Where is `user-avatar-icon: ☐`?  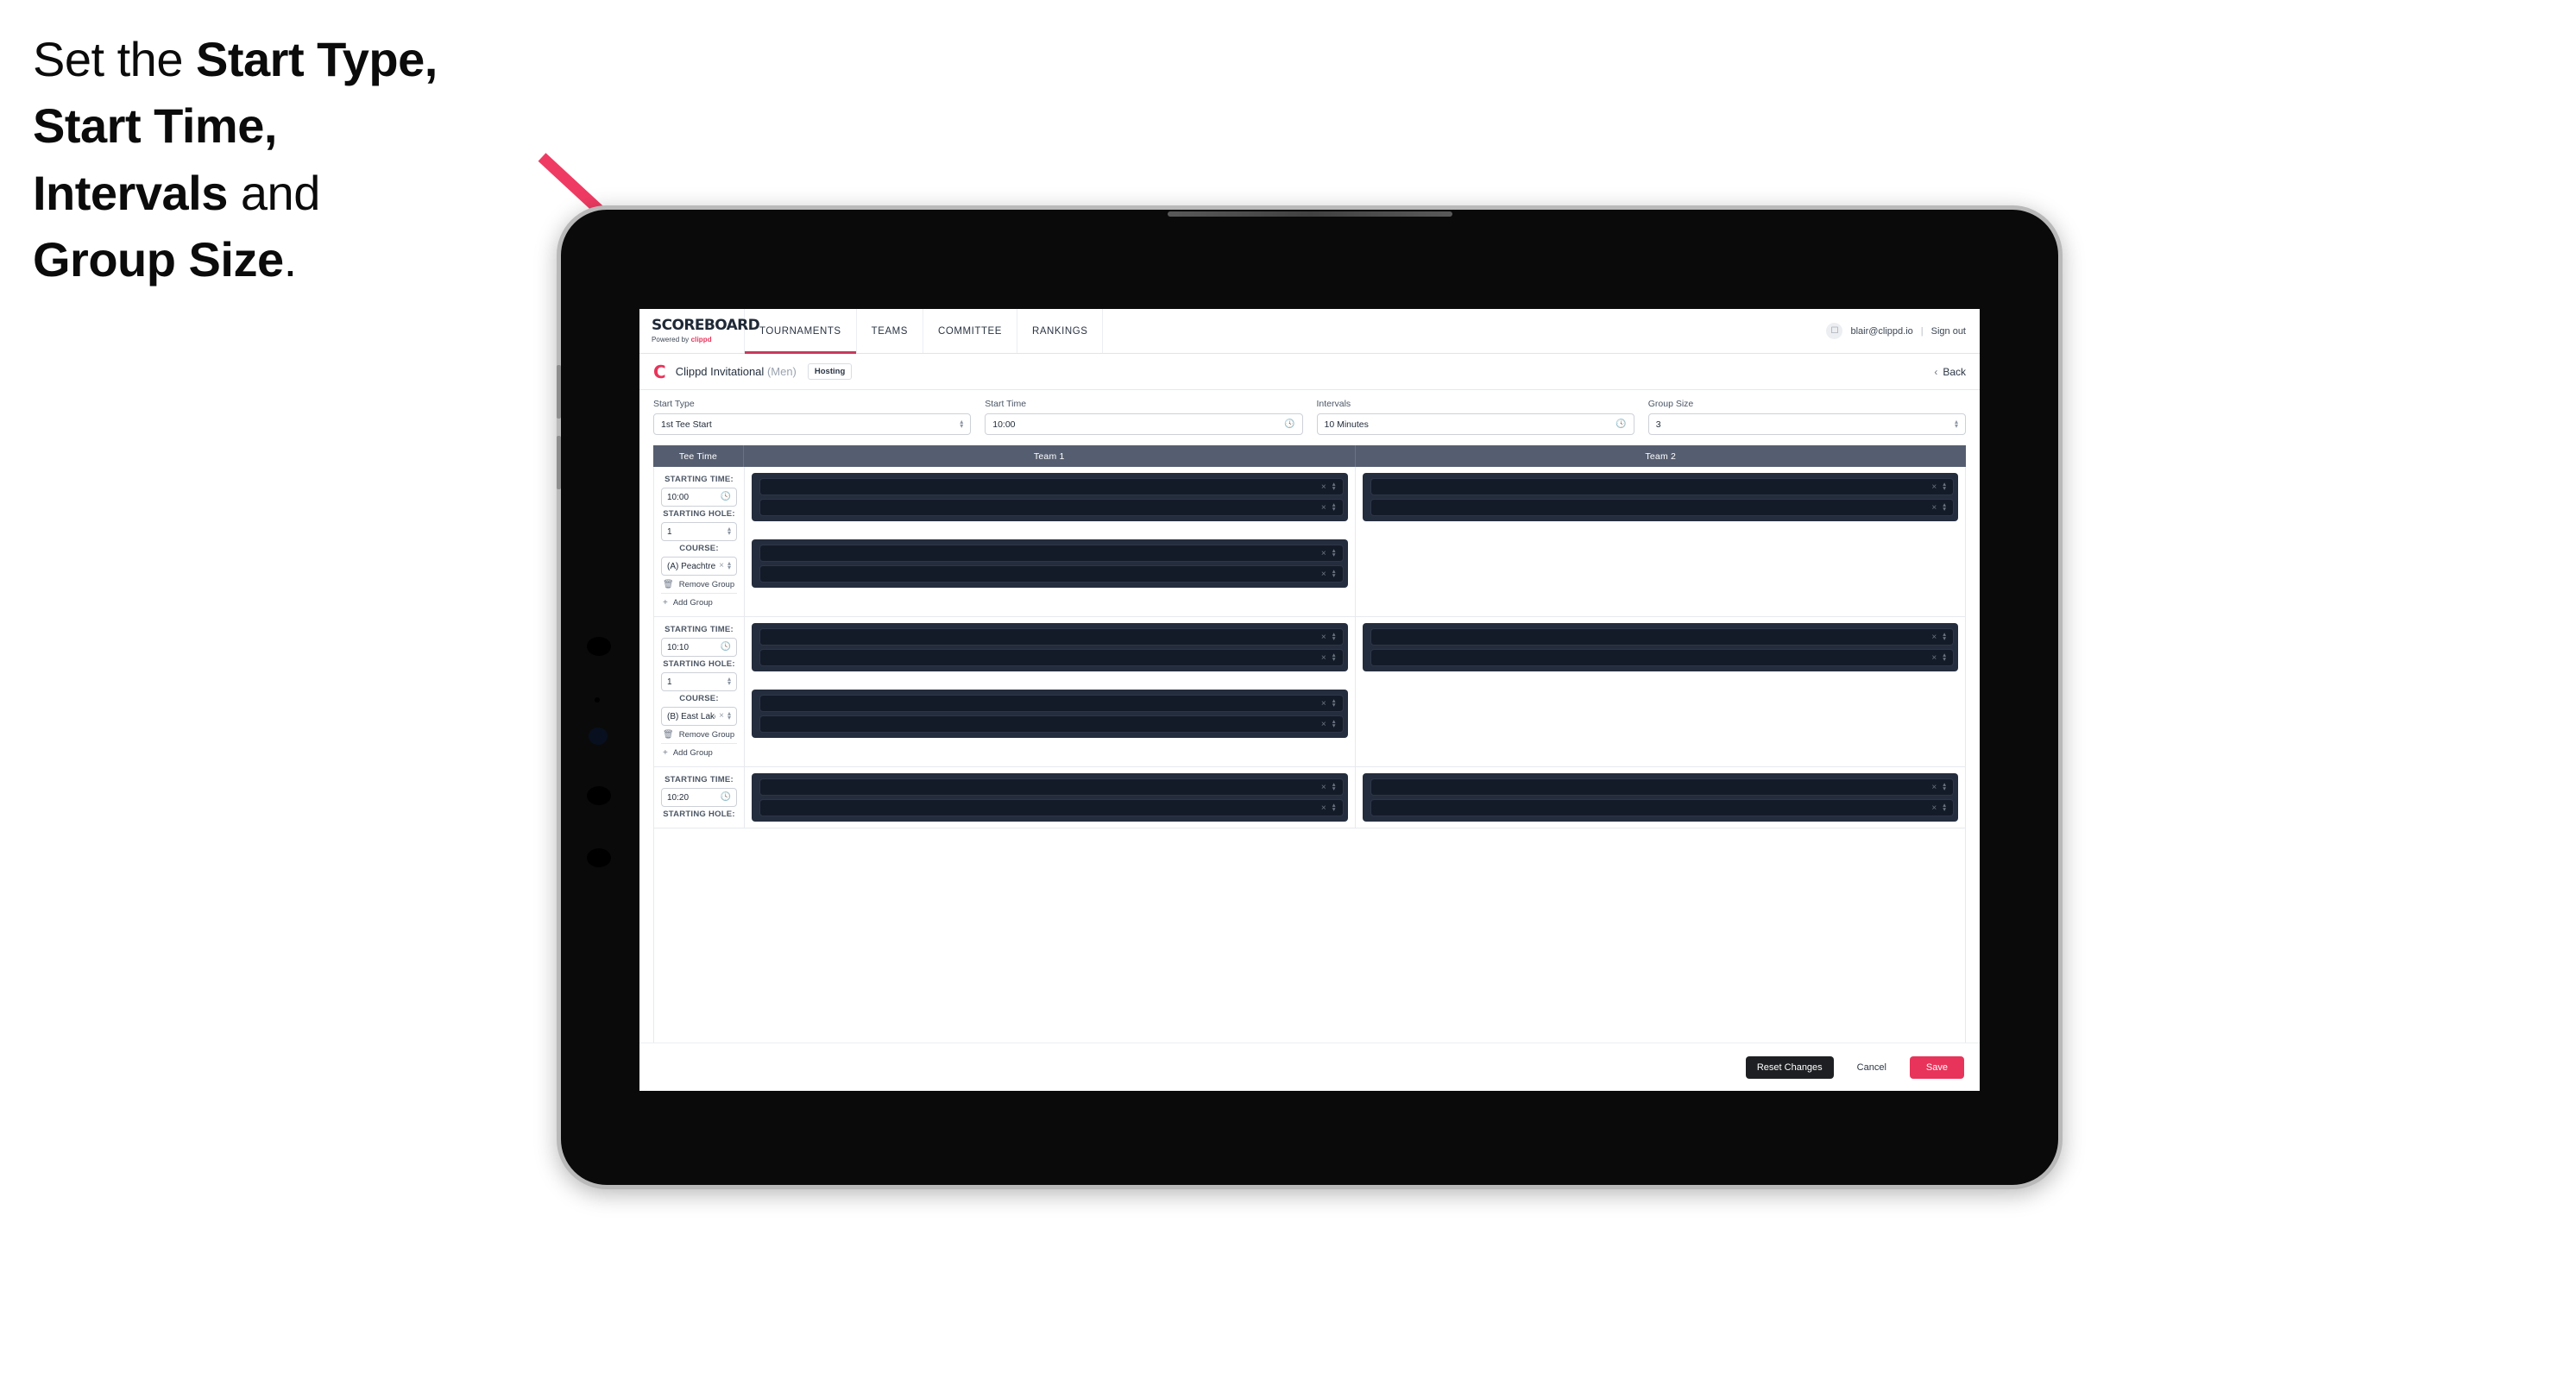 user-avatar-icon: ☐ is located at coordinates (1834, 331).